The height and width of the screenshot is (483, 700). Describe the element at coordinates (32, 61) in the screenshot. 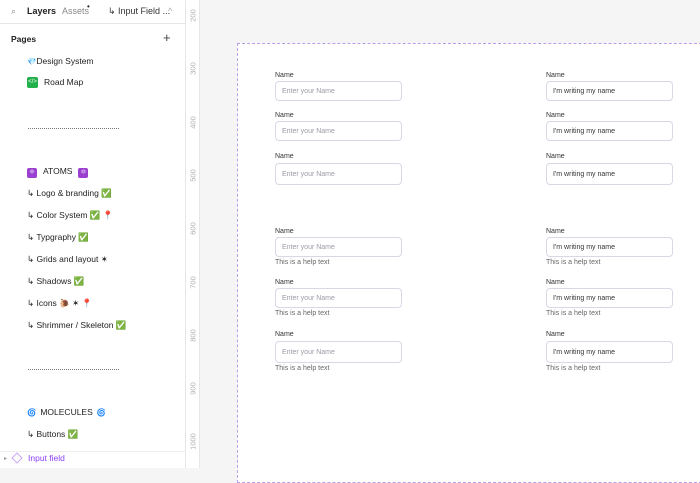

I see `gem-icon: 💎` at that location.